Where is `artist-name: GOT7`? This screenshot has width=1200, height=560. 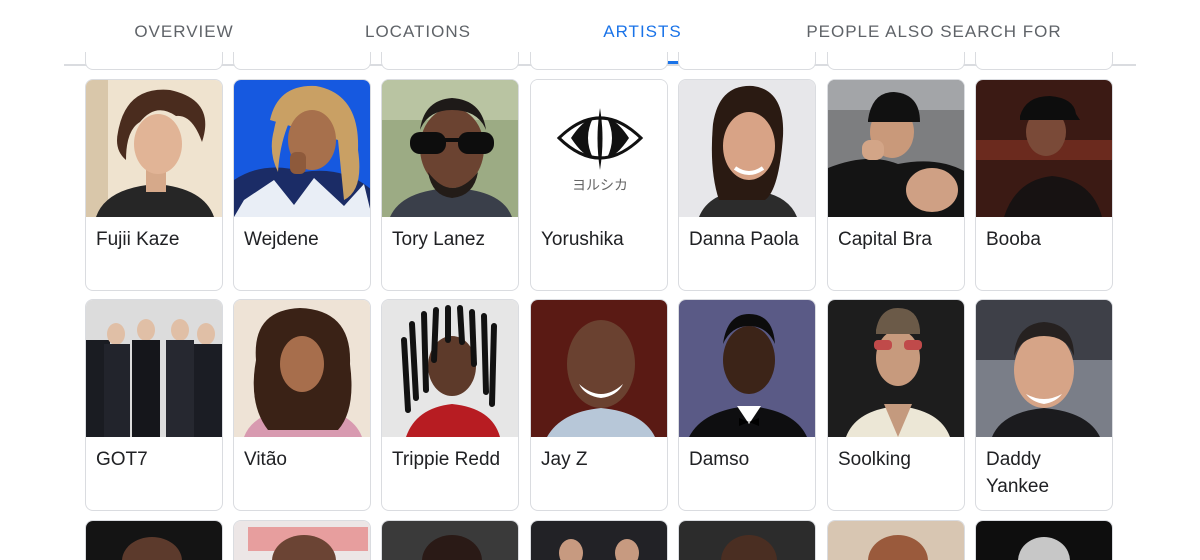 artist-name: GOT7 is located at coordinates (122, 459).